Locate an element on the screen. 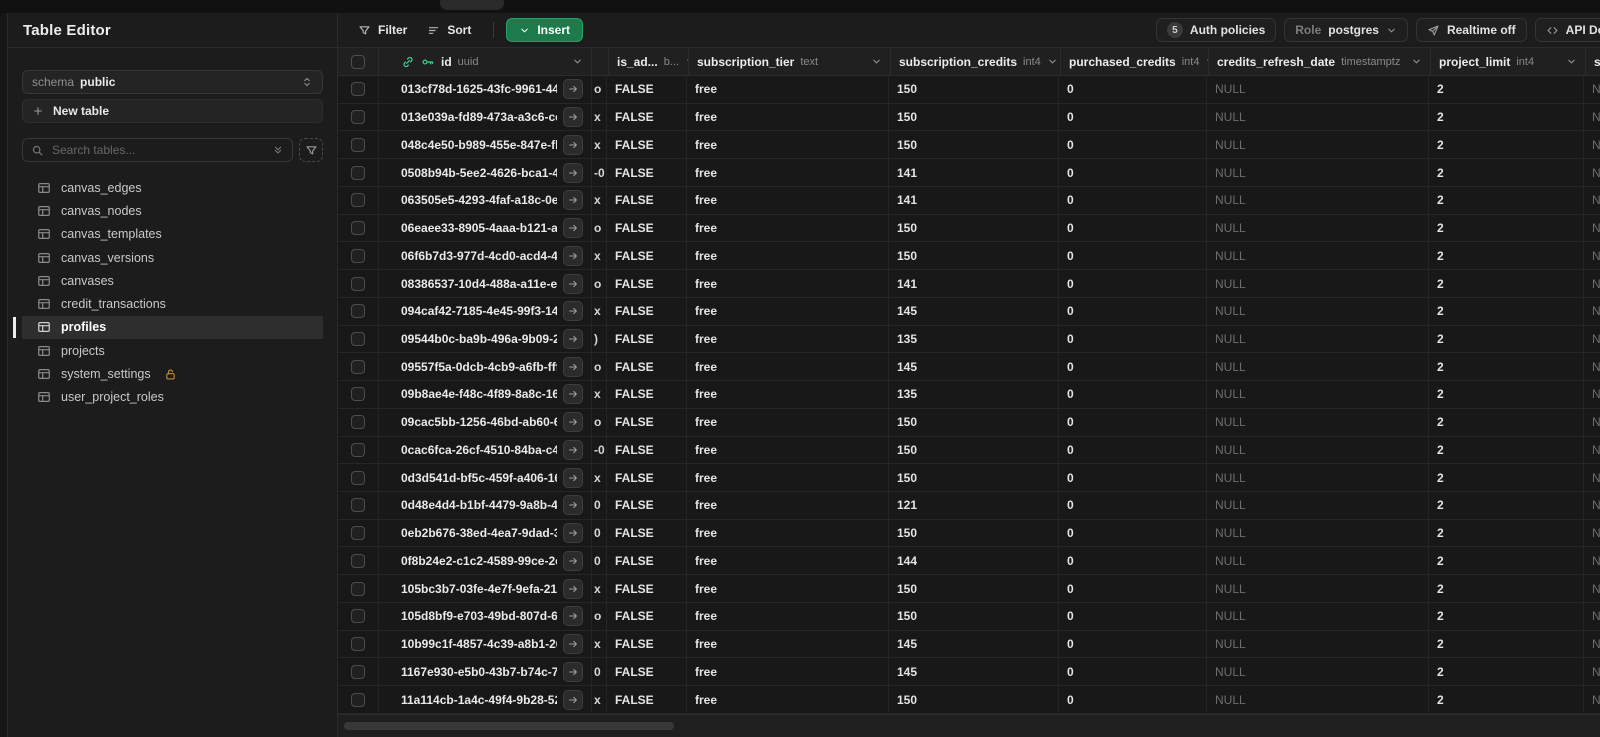 This screenshot has height=737, width=1600. sidebar-table-credit_transactions: credit_transactions is located at coordinates (172, 303).